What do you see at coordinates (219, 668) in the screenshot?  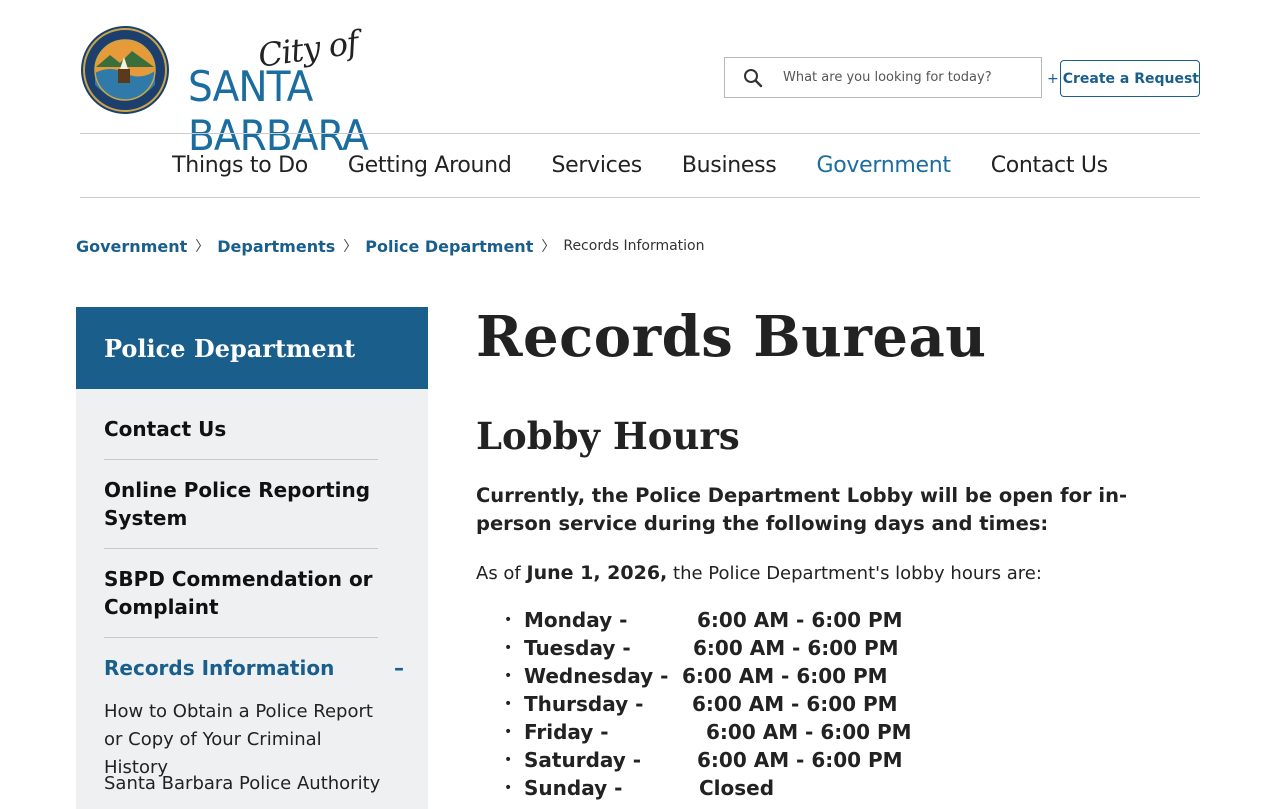 I see `sidebar-item-label: Records Information` at bounding box center [219, 668].